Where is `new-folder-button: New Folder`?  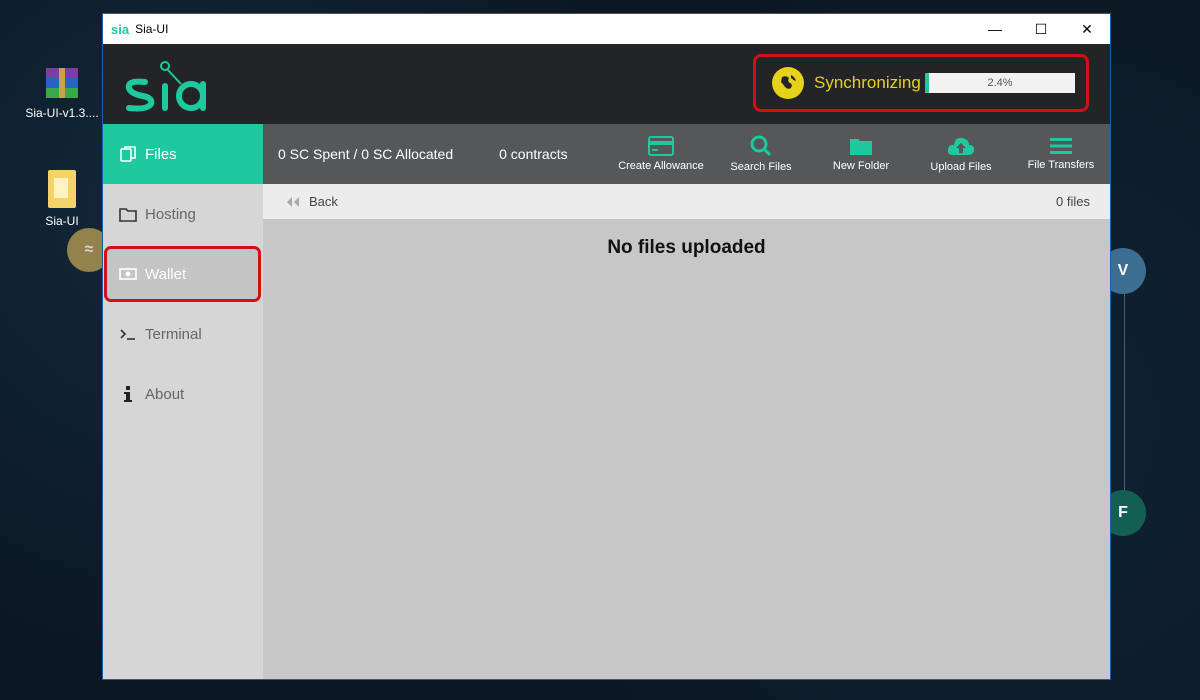
new-folder-button: New Folder is located at coordinates (861, 154).